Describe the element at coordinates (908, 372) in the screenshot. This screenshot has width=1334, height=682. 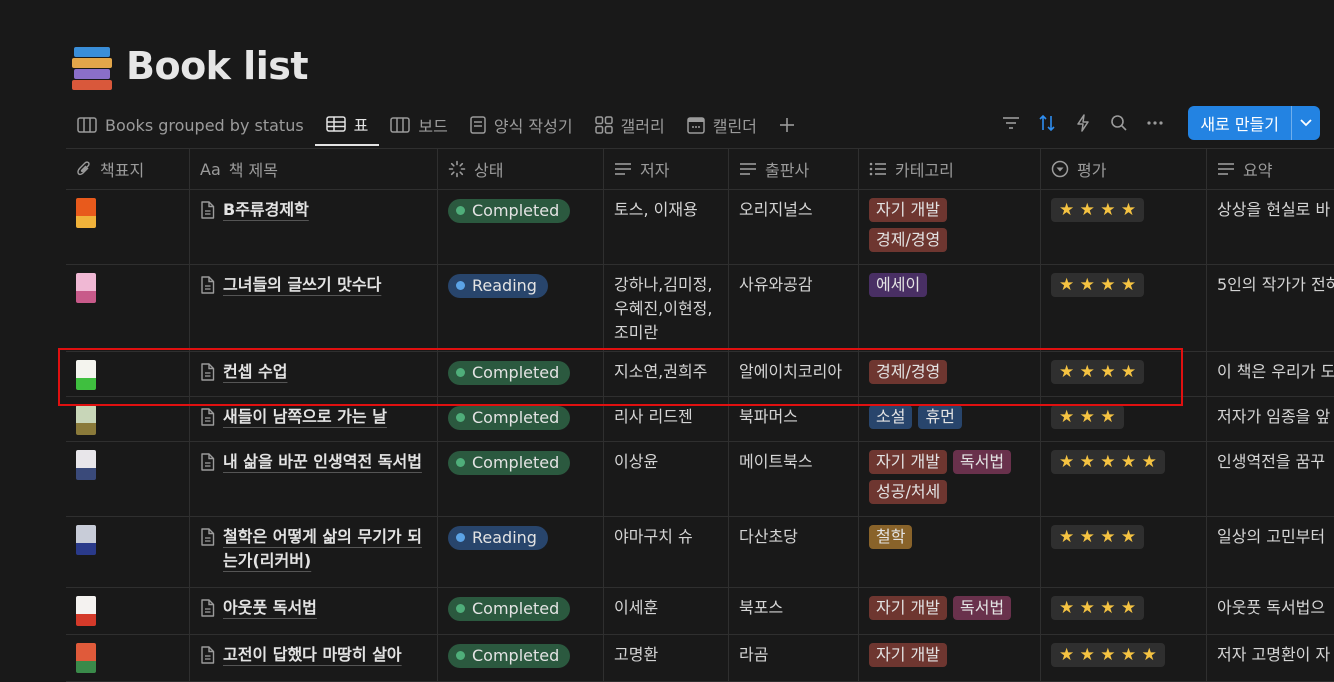
I see `category-tag: 경제/경영` at that location.